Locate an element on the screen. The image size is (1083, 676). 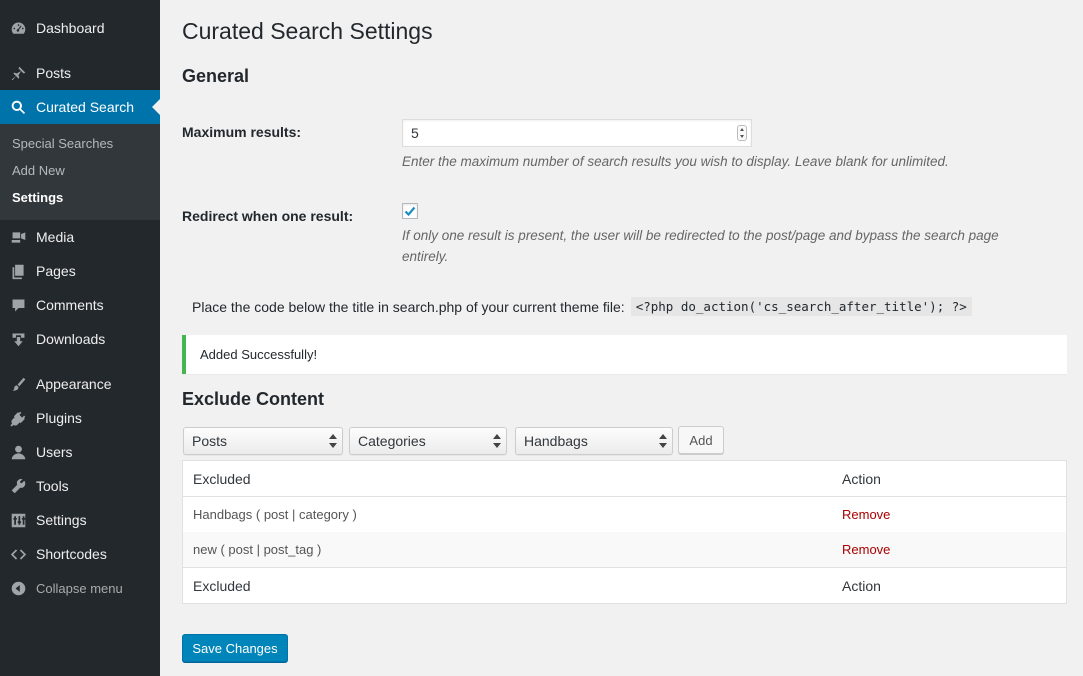
collapse-menu-button: Collapse menu is located at coordinates (80, 588).